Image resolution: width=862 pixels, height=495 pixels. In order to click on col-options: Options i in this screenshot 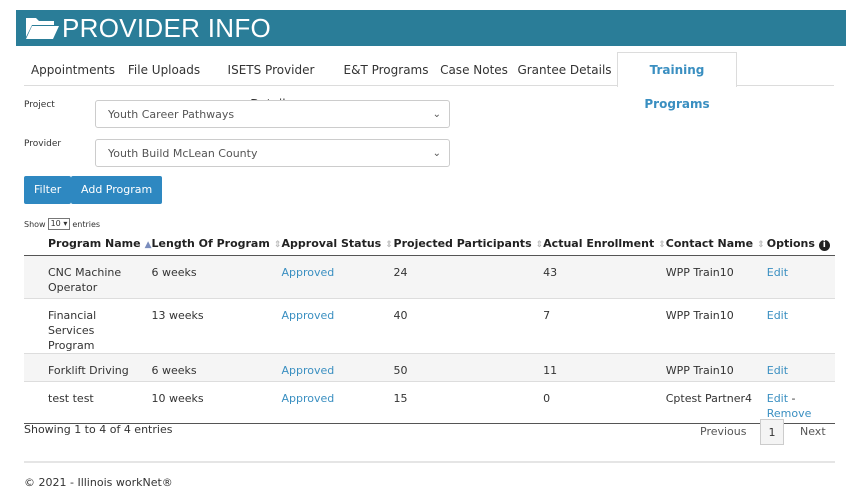, I will do `click(800, 244)`.